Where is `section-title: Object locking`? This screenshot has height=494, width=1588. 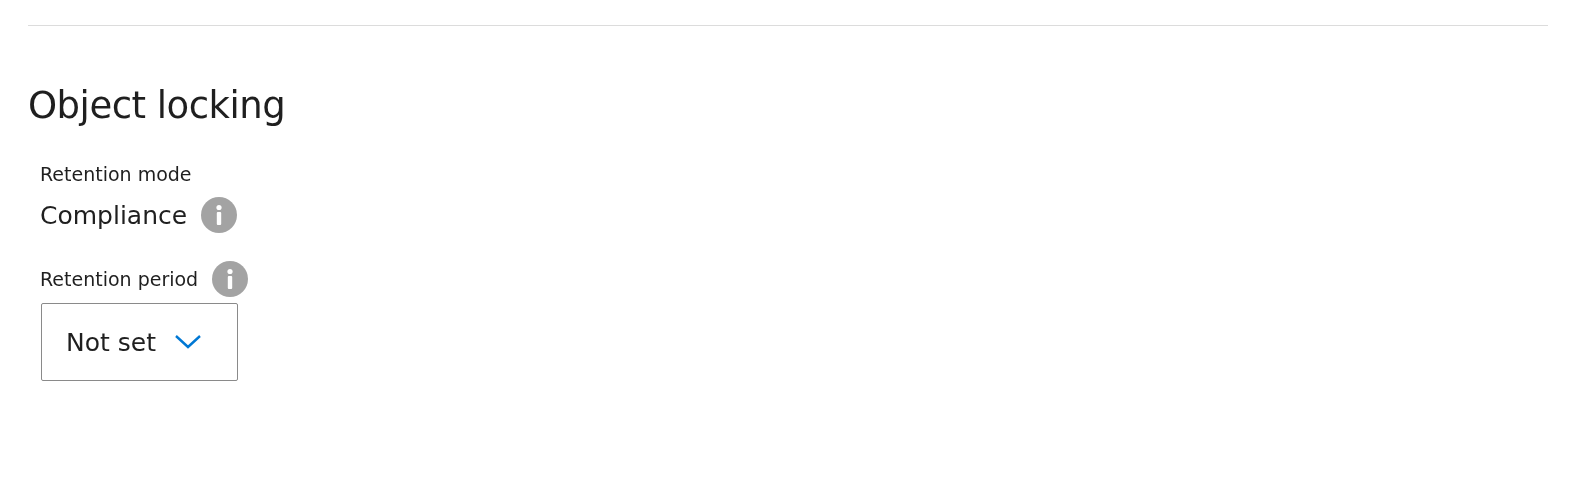
section-title: Object locking is located at coordinates (157, 106).